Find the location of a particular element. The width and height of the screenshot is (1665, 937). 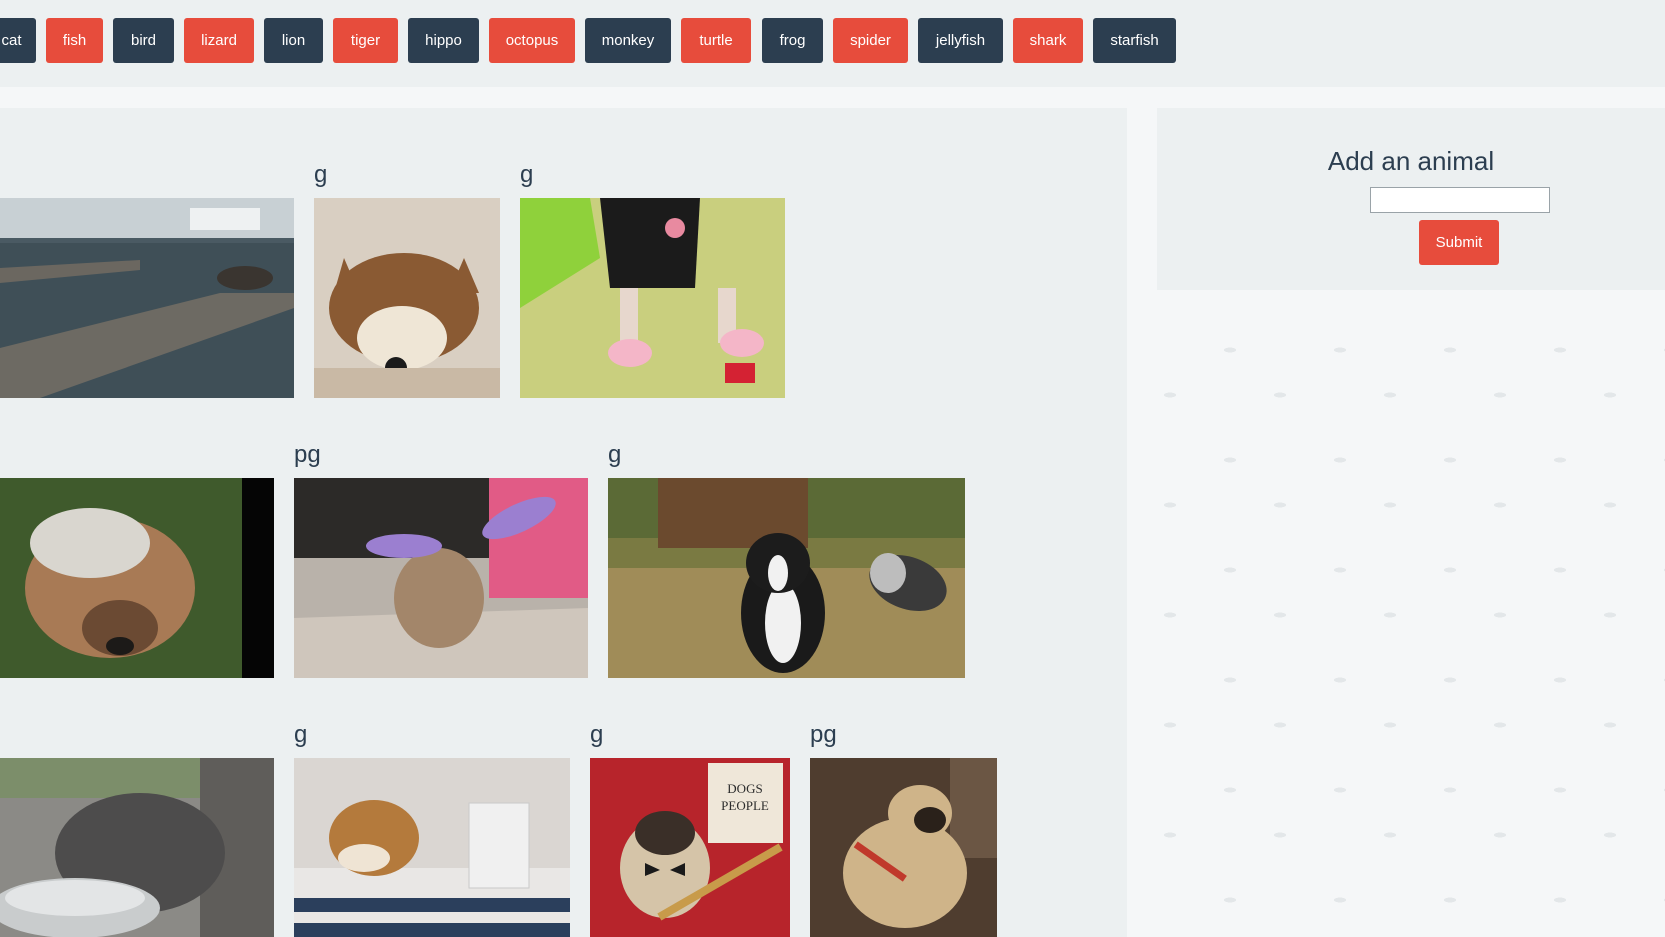

fluffy-dog-plush-gif is located at coordinates (407, 298).